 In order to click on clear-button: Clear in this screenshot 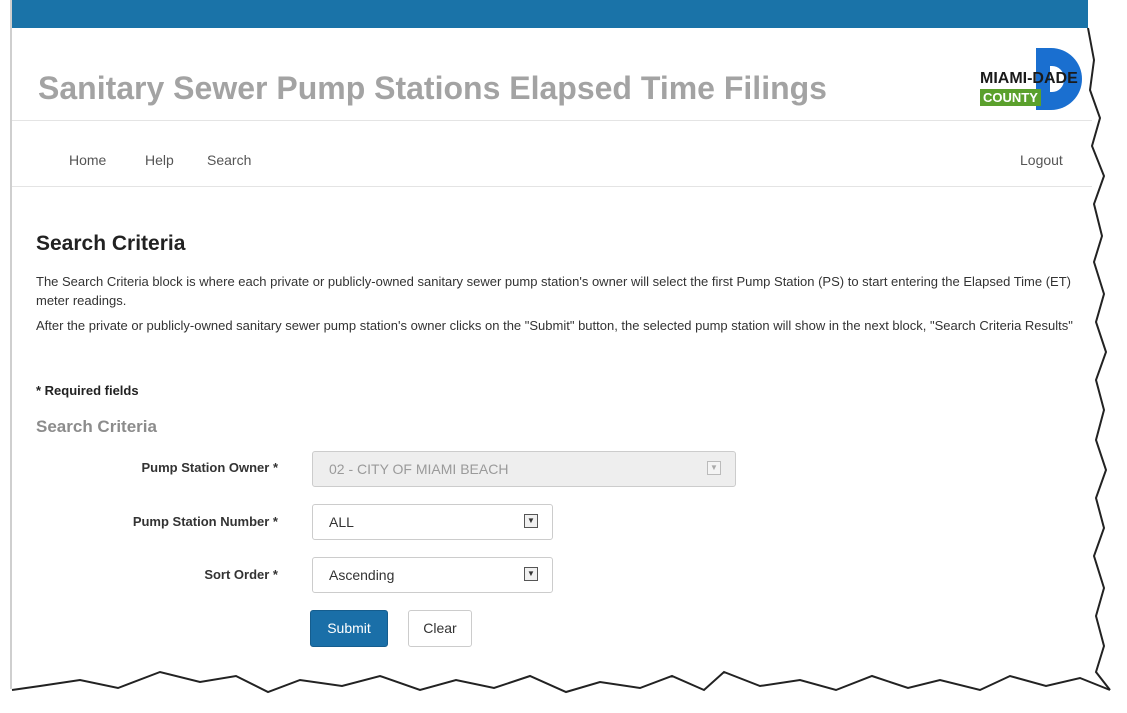, I will do `click(440, 628)`.